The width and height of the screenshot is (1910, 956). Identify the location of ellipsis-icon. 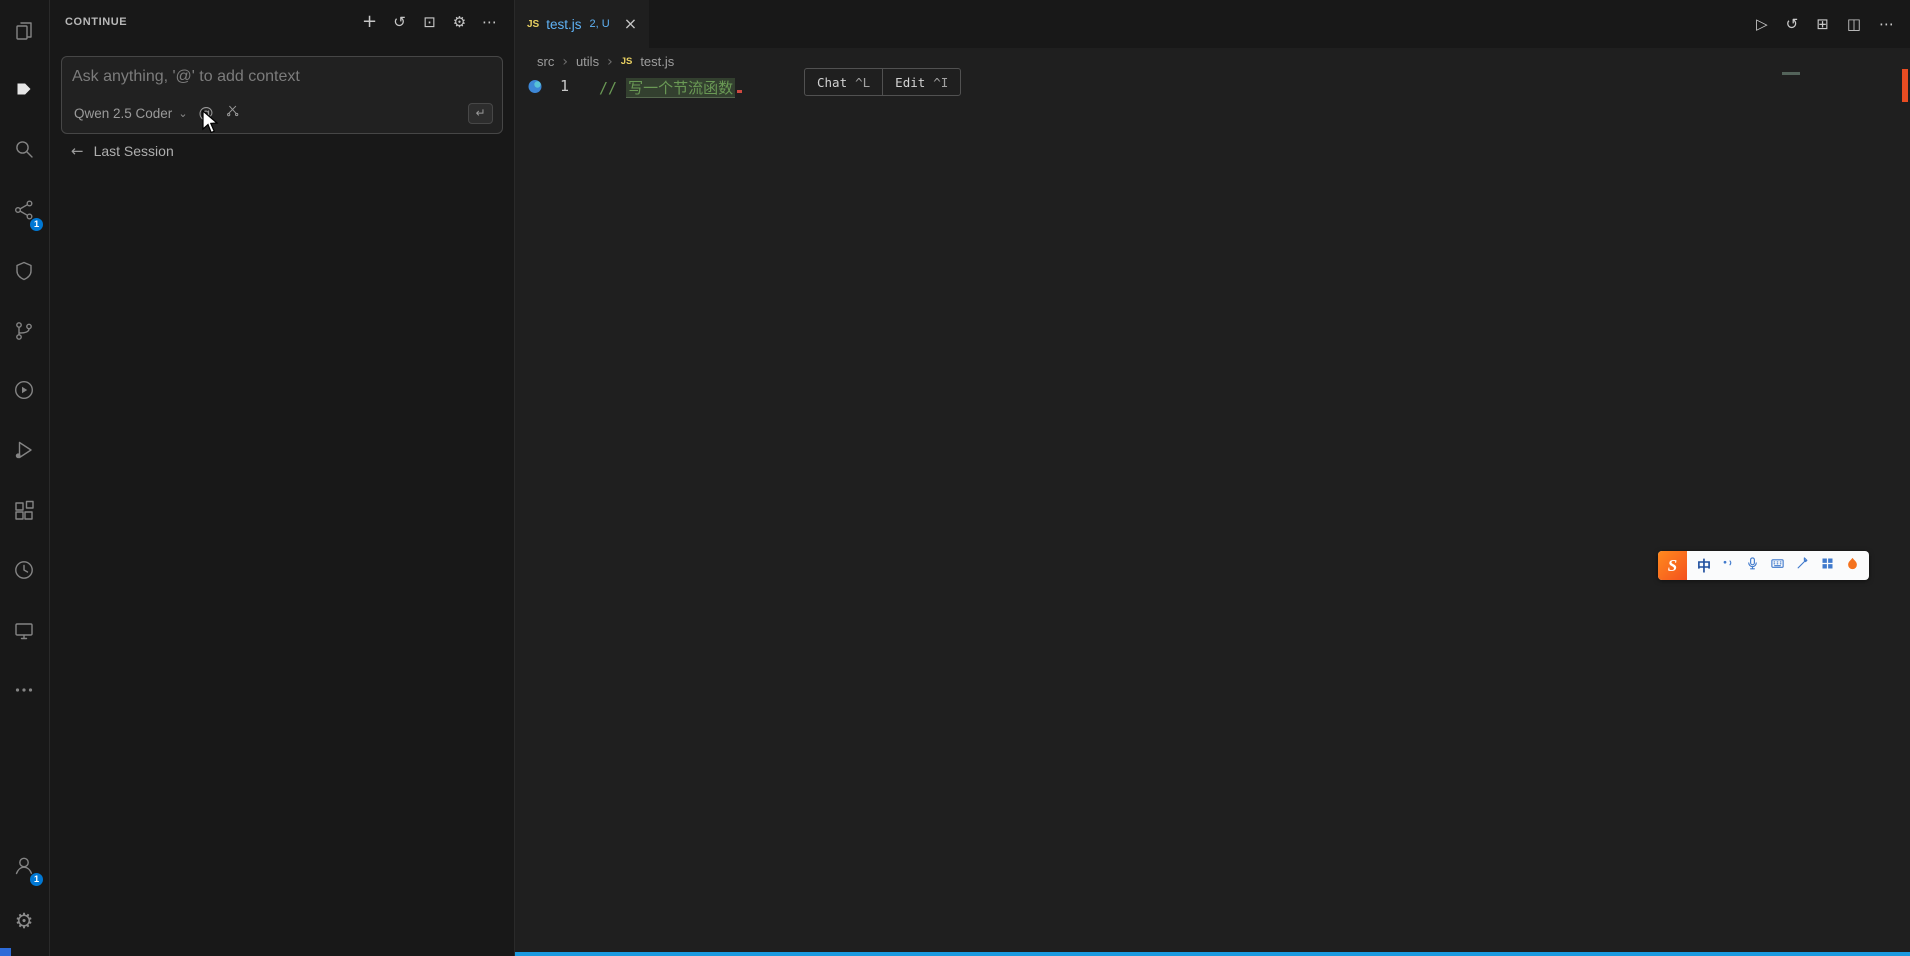
(24, 692).